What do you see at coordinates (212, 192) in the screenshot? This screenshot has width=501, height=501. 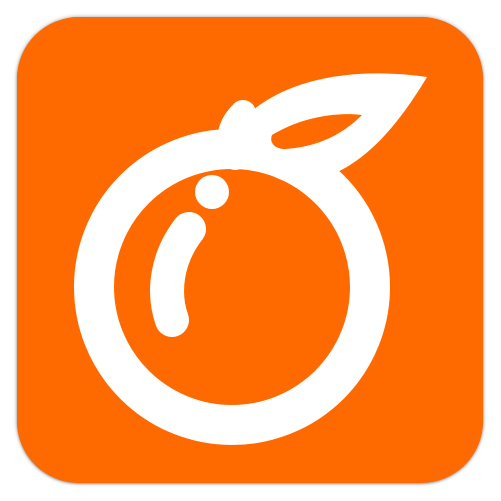 I see `fruit-shine-dot` at bounding box center [212, 192].